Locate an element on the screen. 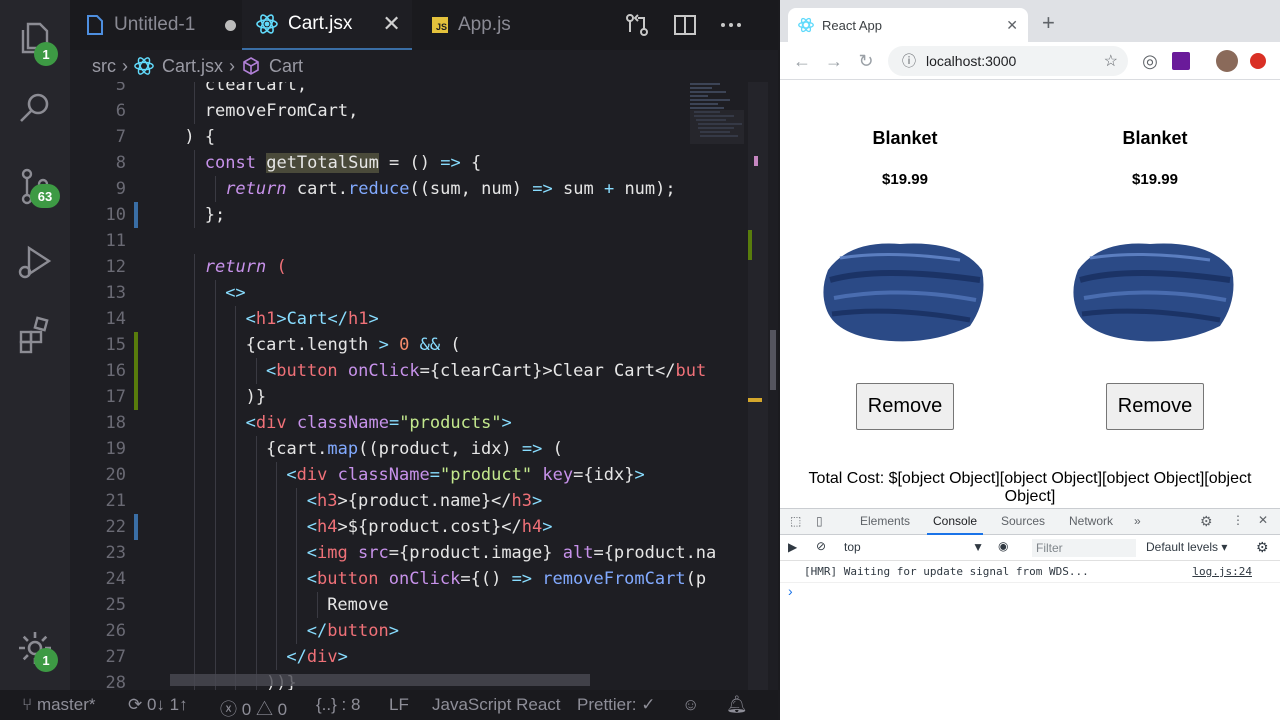 Image resolution: width=1280 pixels, height=720 pixels. explorer-icon: 1 is located at coordinates (35, 38).